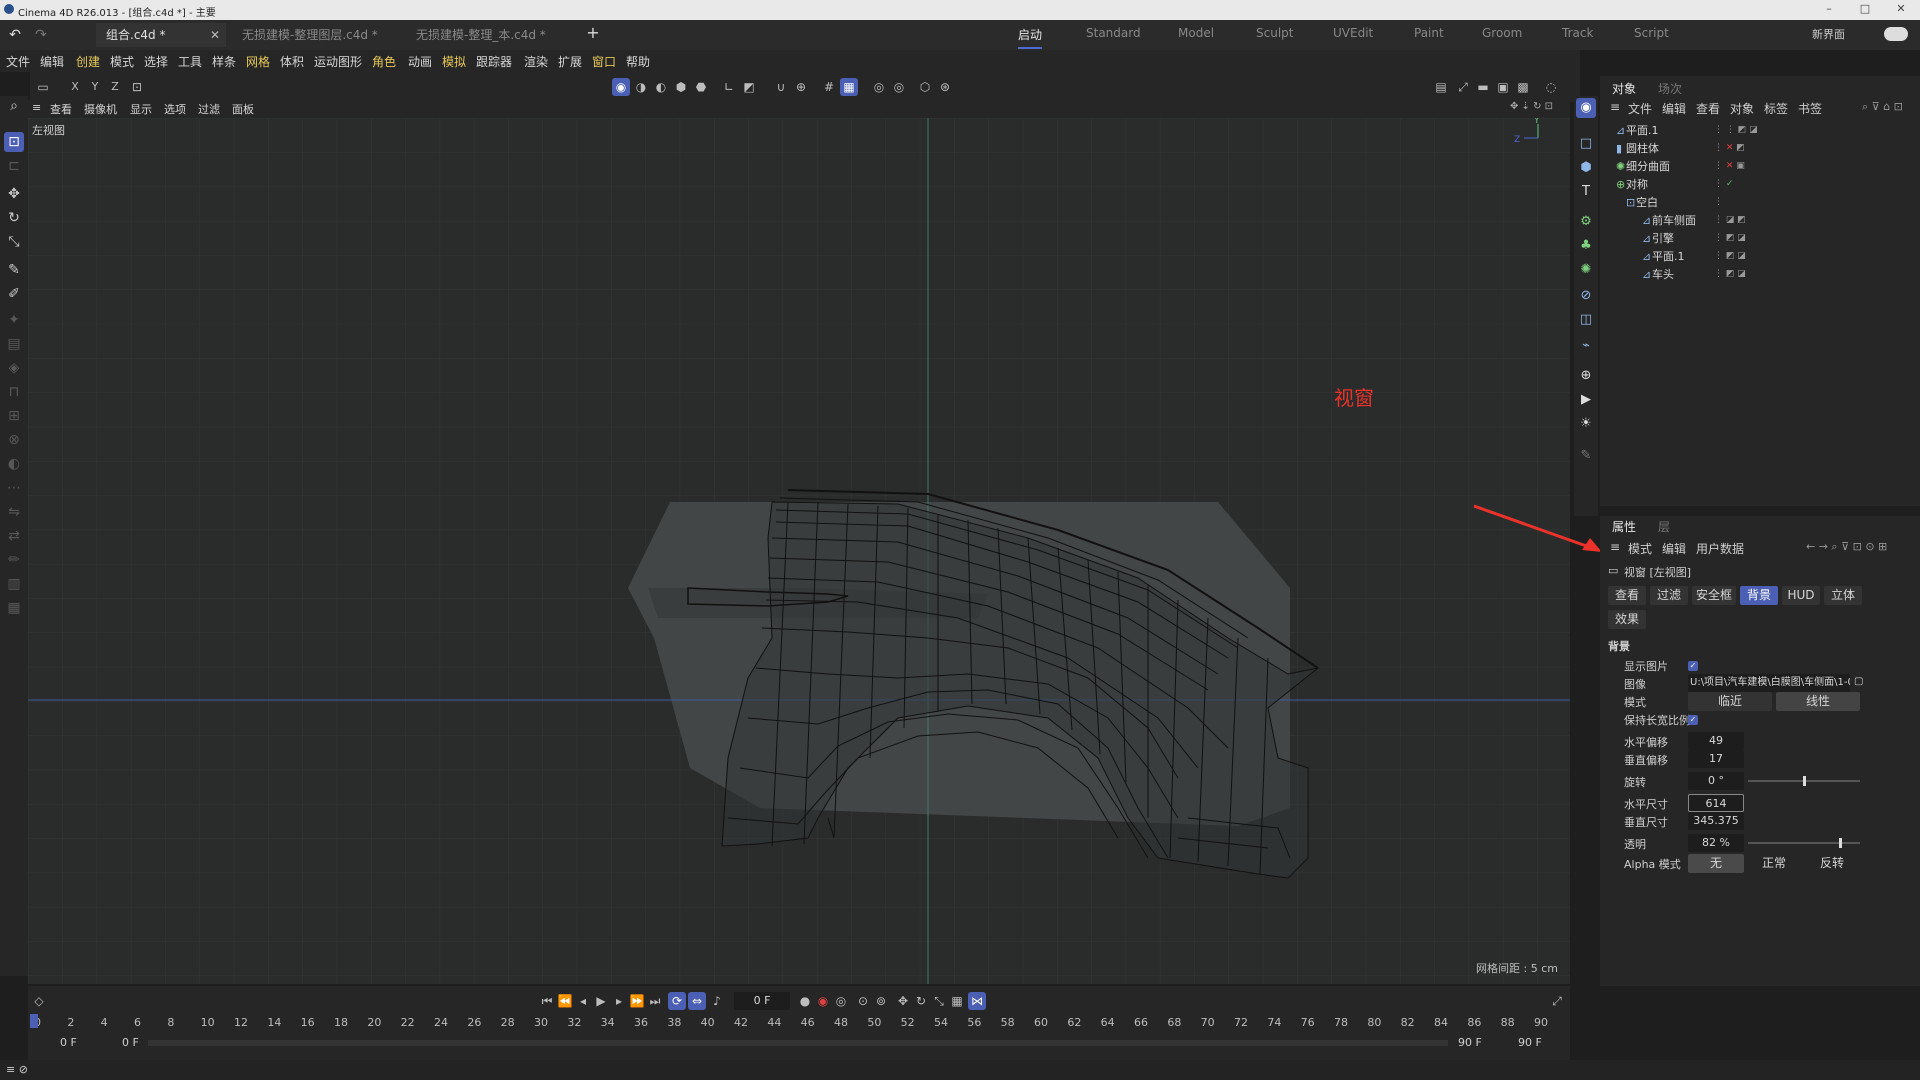 The image size is (1920, 1080). What do you see at coordinates (1637, 148) in the screenshot?
I see `object-row-cylinder: ▮ 圆柱体` at bounding box center [1637, 148].